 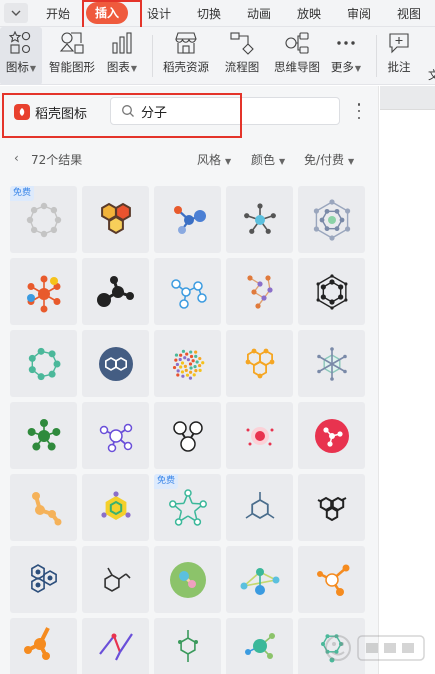 What do you see at coordinates (324, 160) in the screenshot?
I see `filter-price-label: 免/付费` at bounding box center [324, 160].